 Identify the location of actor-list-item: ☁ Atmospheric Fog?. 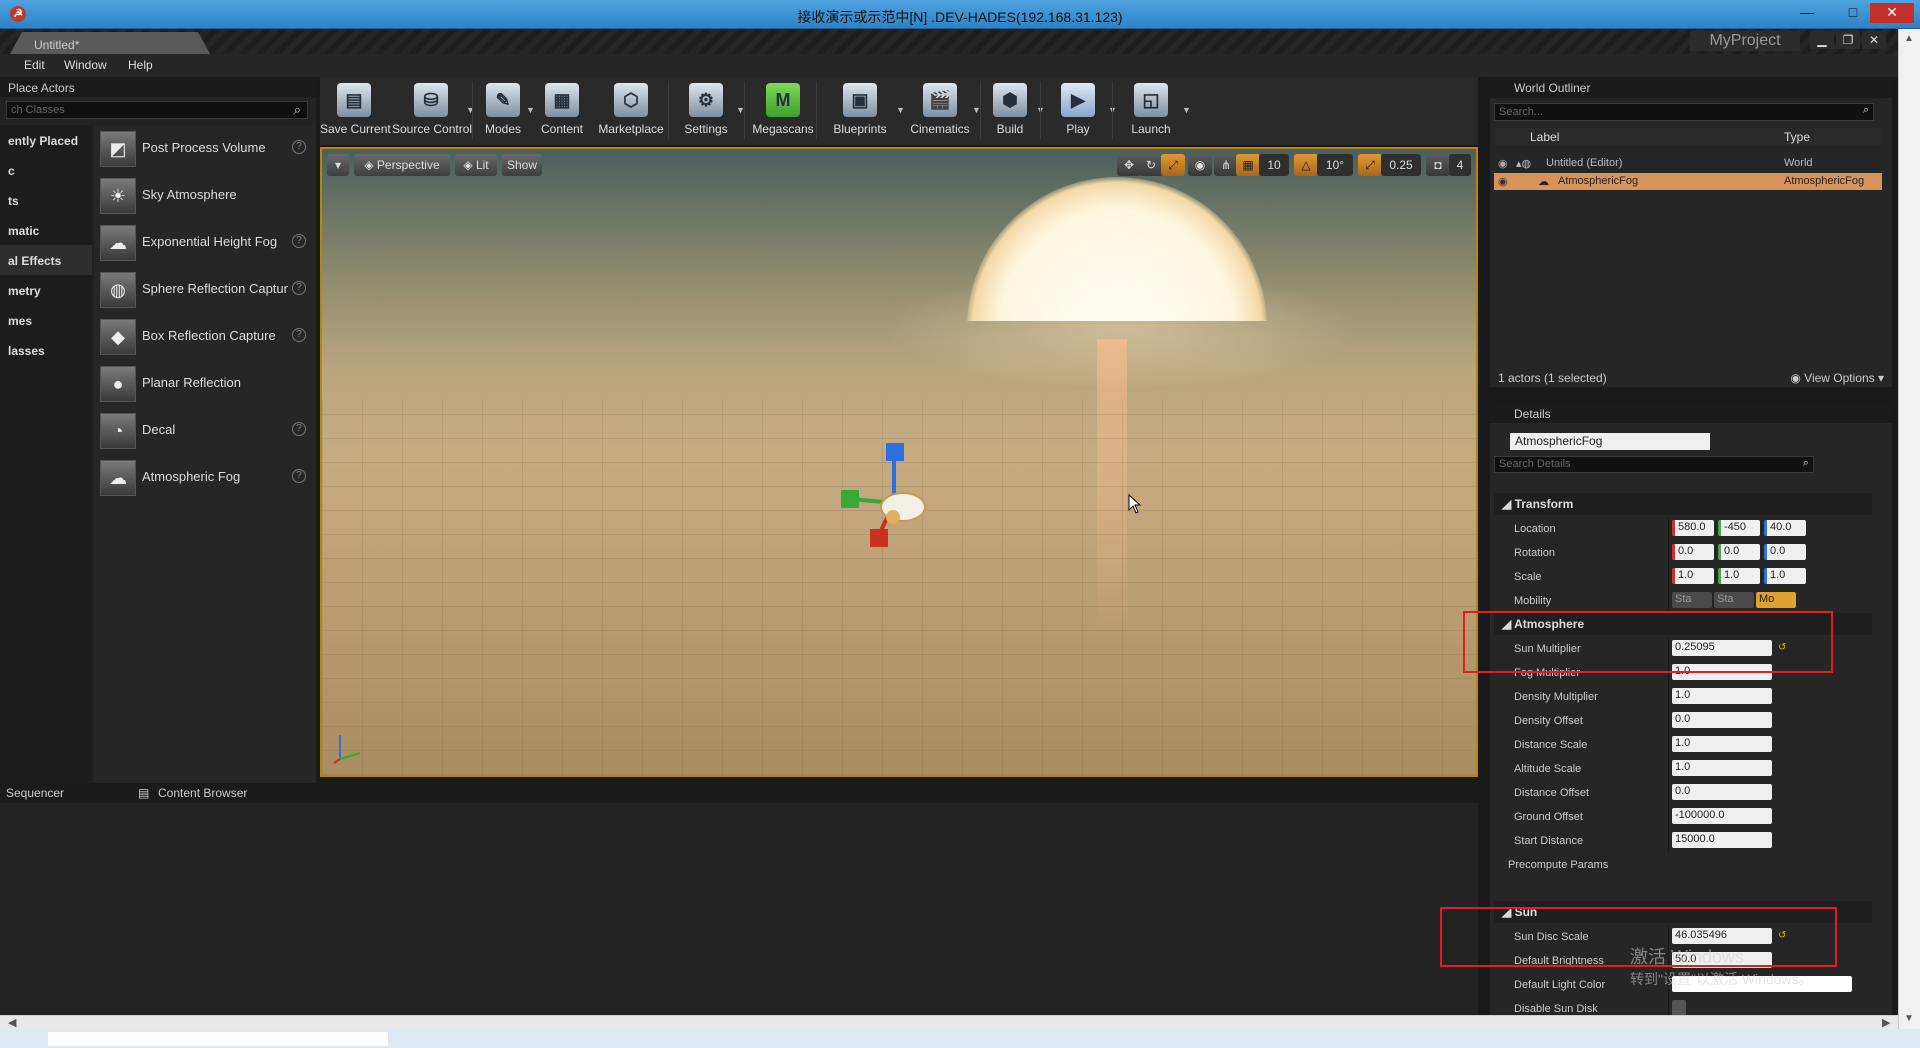
(205, 477).